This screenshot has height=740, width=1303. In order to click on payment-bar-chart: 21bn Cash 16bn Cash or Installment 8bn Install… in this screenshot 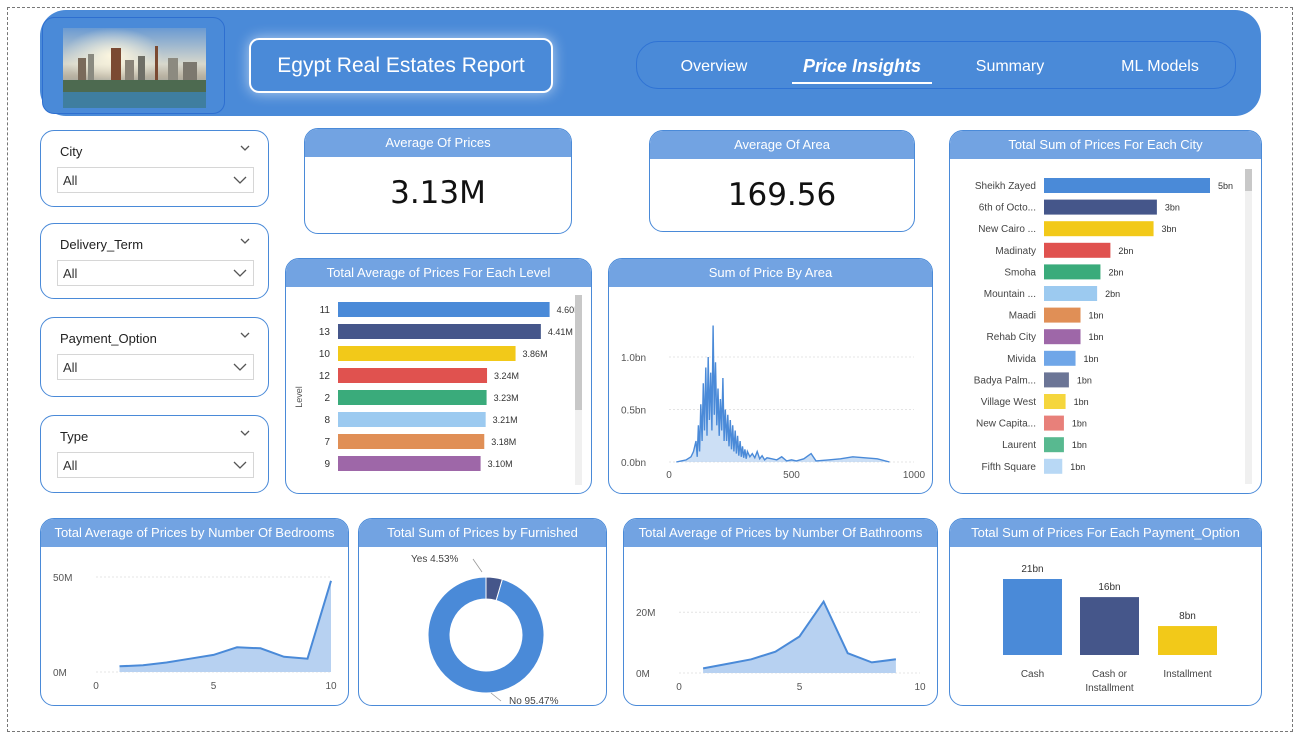, I will do `click(1106, 626)`.